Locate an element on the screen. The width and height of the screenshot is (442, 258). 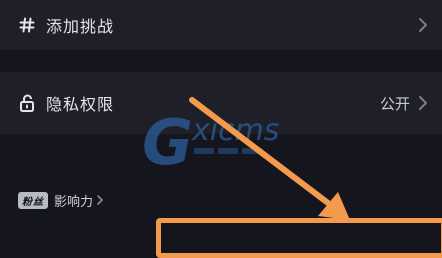
add-challenge-label: 添加挑战 is located at coordinates (80, 26).